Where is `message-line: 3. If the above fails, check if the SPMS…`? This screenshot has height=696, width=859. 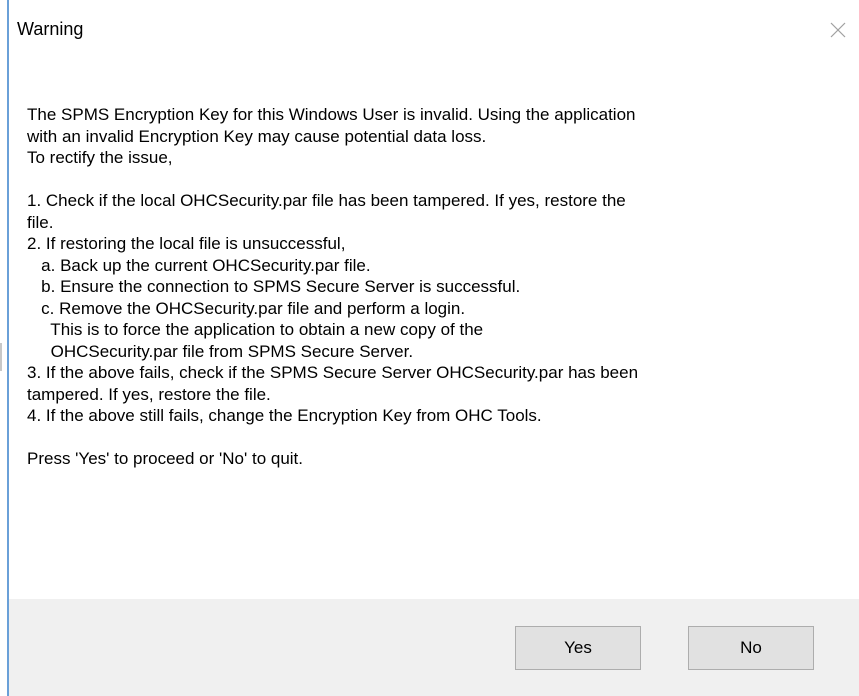 message-line: 3. If the above fails, check if the SPMS… is located at coordinates (333, 372).